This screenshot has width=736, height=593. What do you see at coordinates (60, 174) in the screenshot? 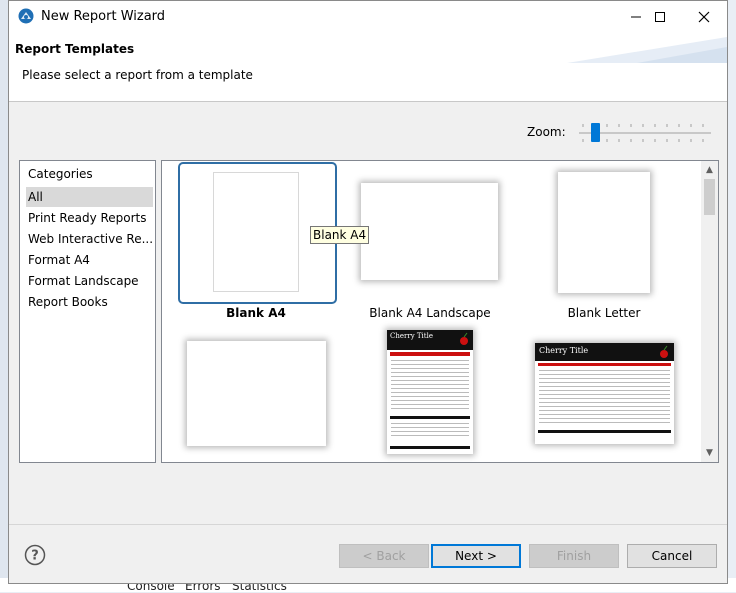
I see `categories-header: Categories` at bounding box center [60, 174].